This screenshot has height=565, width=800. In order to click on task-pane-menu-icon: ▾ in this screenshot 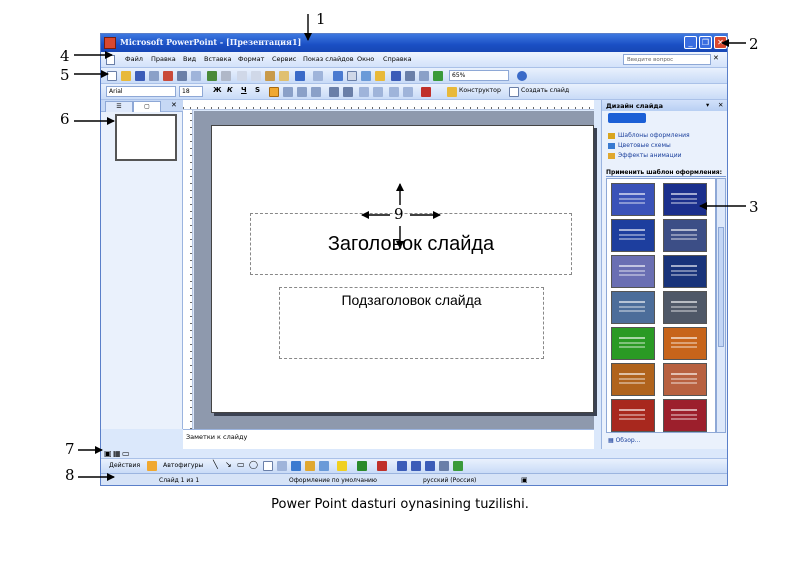, I will do `click(707, 105)`.